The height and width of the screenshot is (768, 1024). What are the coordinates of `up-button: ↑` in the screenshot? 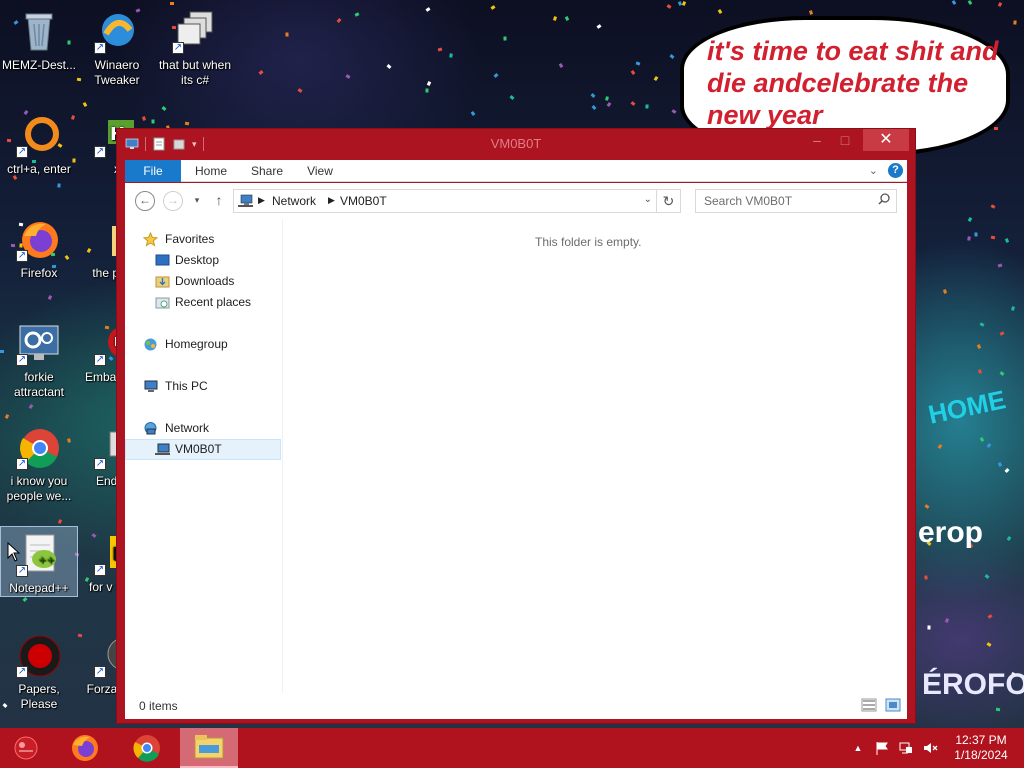 It's located at (219, 201).